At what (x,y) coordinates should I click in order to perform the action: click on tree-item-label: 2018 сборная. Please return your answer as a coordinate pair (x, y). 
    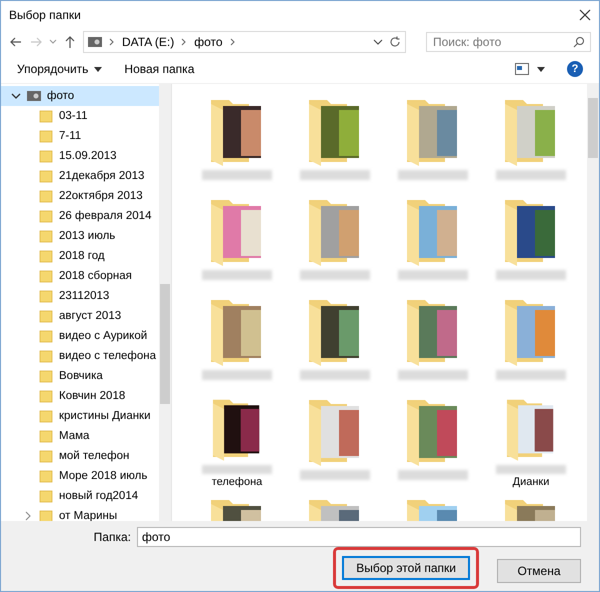
    Looking at the image, I should click on (95, 276).